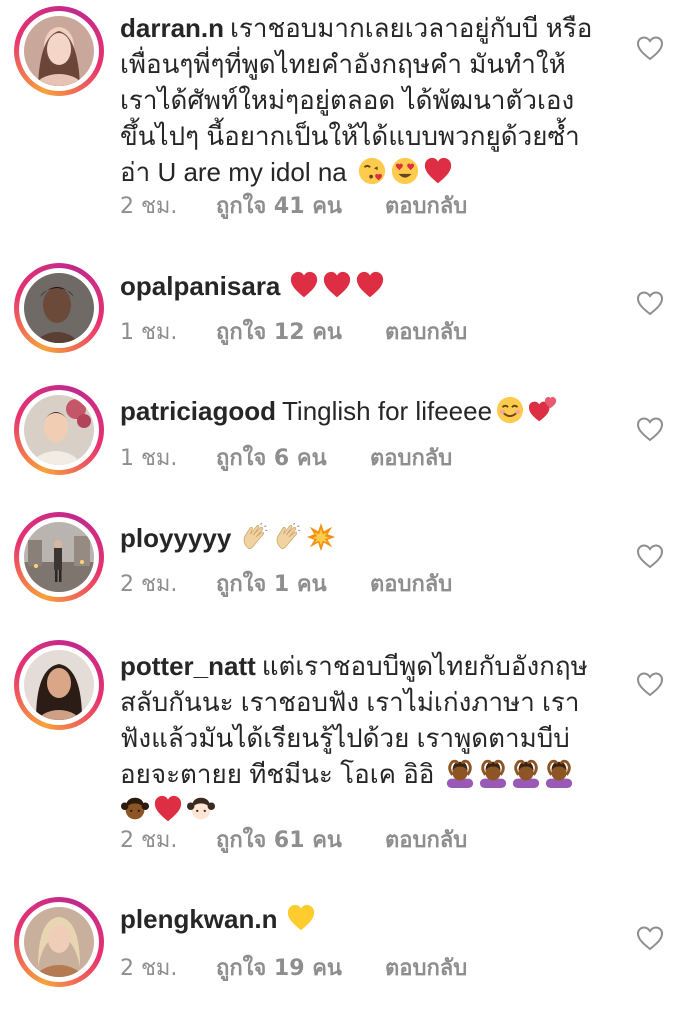 This screenshot has height=1024, width=696. Describe the element at coordinates (301, 918) in the screenshot. I see `yellow-heart-emoji` at that location.